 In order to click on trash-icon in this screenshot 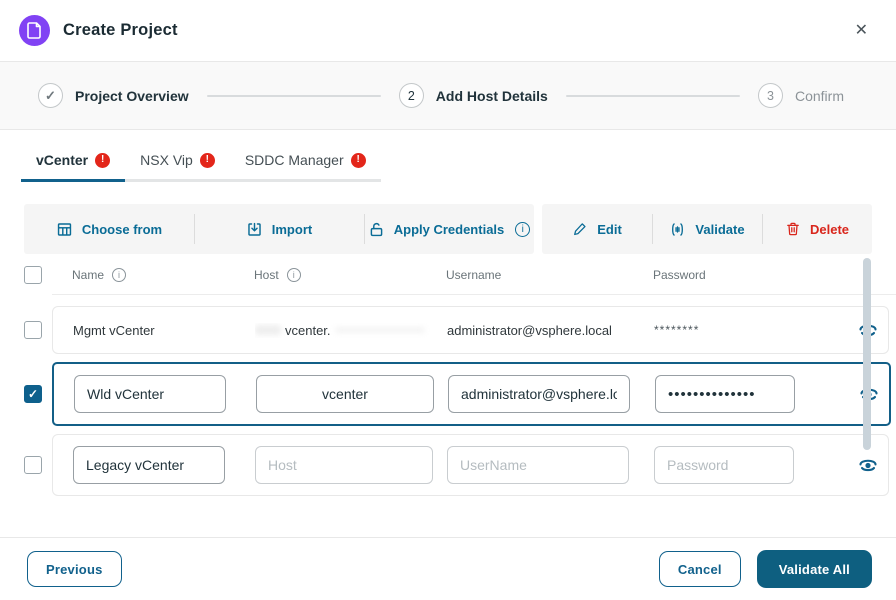, I will do `click(793, 229)`.